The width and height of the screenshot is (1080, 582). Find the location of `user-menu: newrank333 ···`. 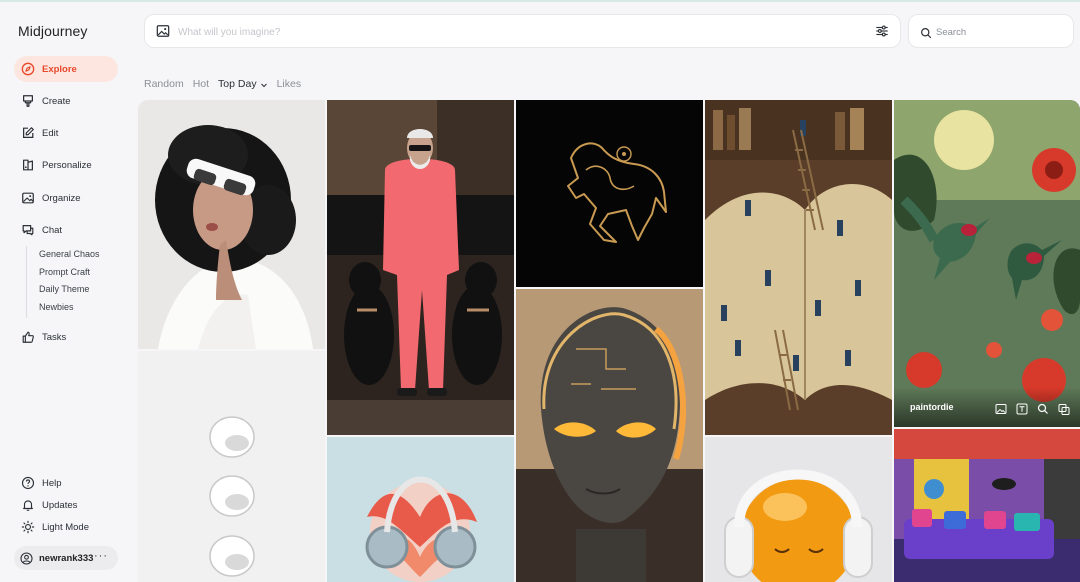

user-menu: newrank333 ··· is located at coordinates (66, 558).